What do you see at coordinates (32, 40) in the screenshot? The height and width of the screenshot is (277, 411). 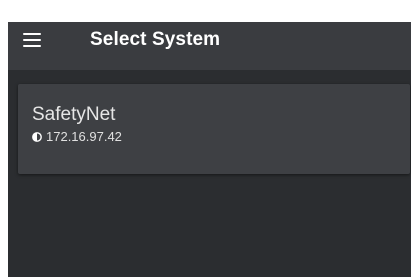 I see `hamburger-menu-icon` at bounding box center [32, 40].